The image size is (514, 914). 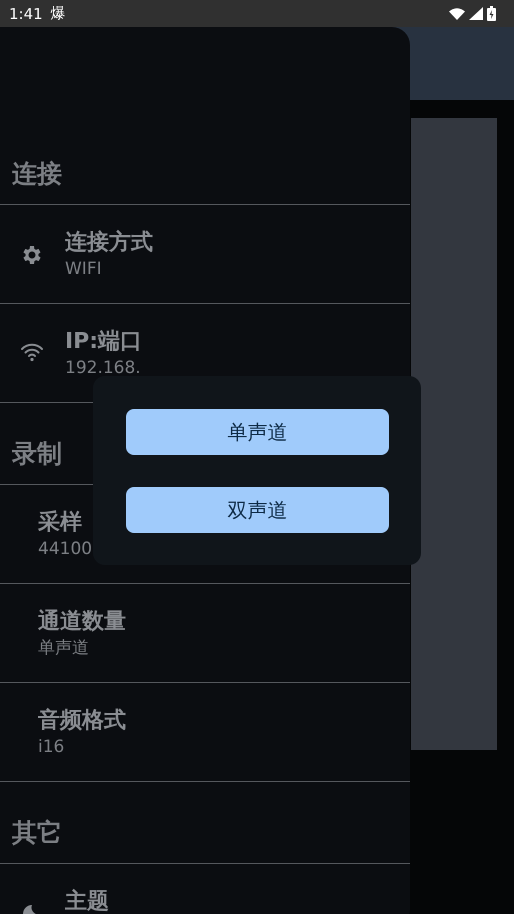 I want to click on setting-value: 192.168., so click(x=103, y=368).